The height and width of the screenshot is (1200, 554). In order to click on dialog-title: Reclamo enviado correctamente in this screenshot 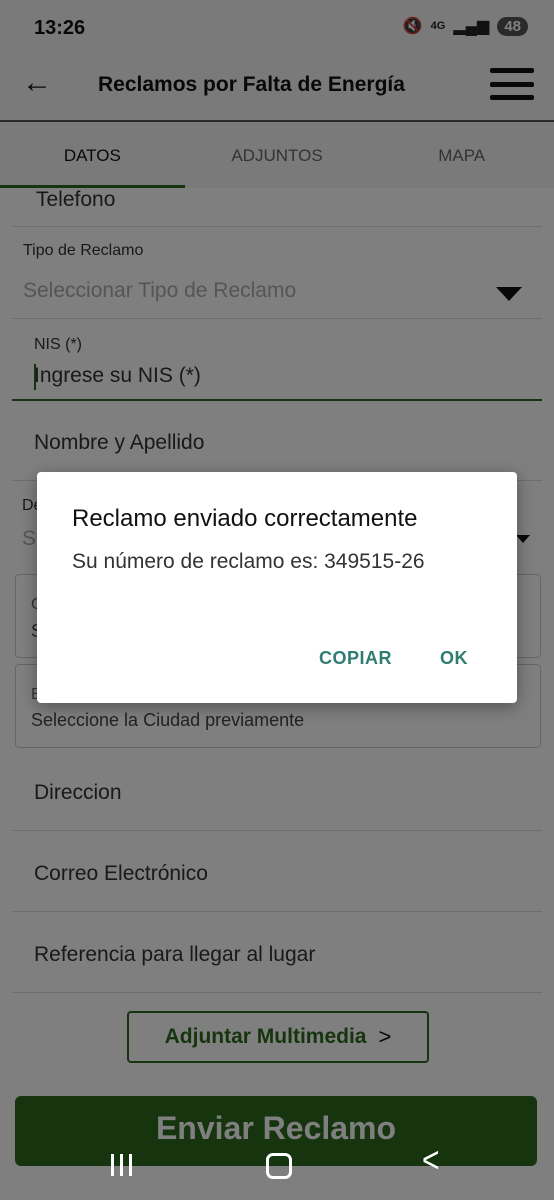, I will do `click(245, 518)`.